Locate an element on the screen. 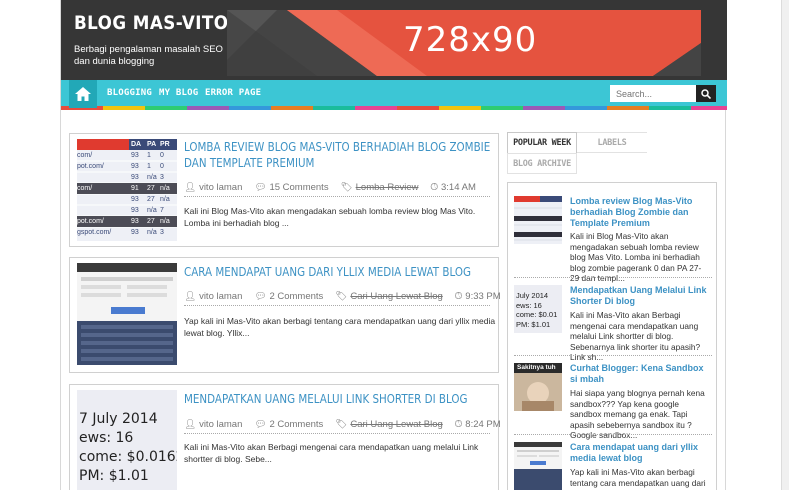 This screenshot has width=789, height=490. post-thumbnail is located at coordinates (127, 314).